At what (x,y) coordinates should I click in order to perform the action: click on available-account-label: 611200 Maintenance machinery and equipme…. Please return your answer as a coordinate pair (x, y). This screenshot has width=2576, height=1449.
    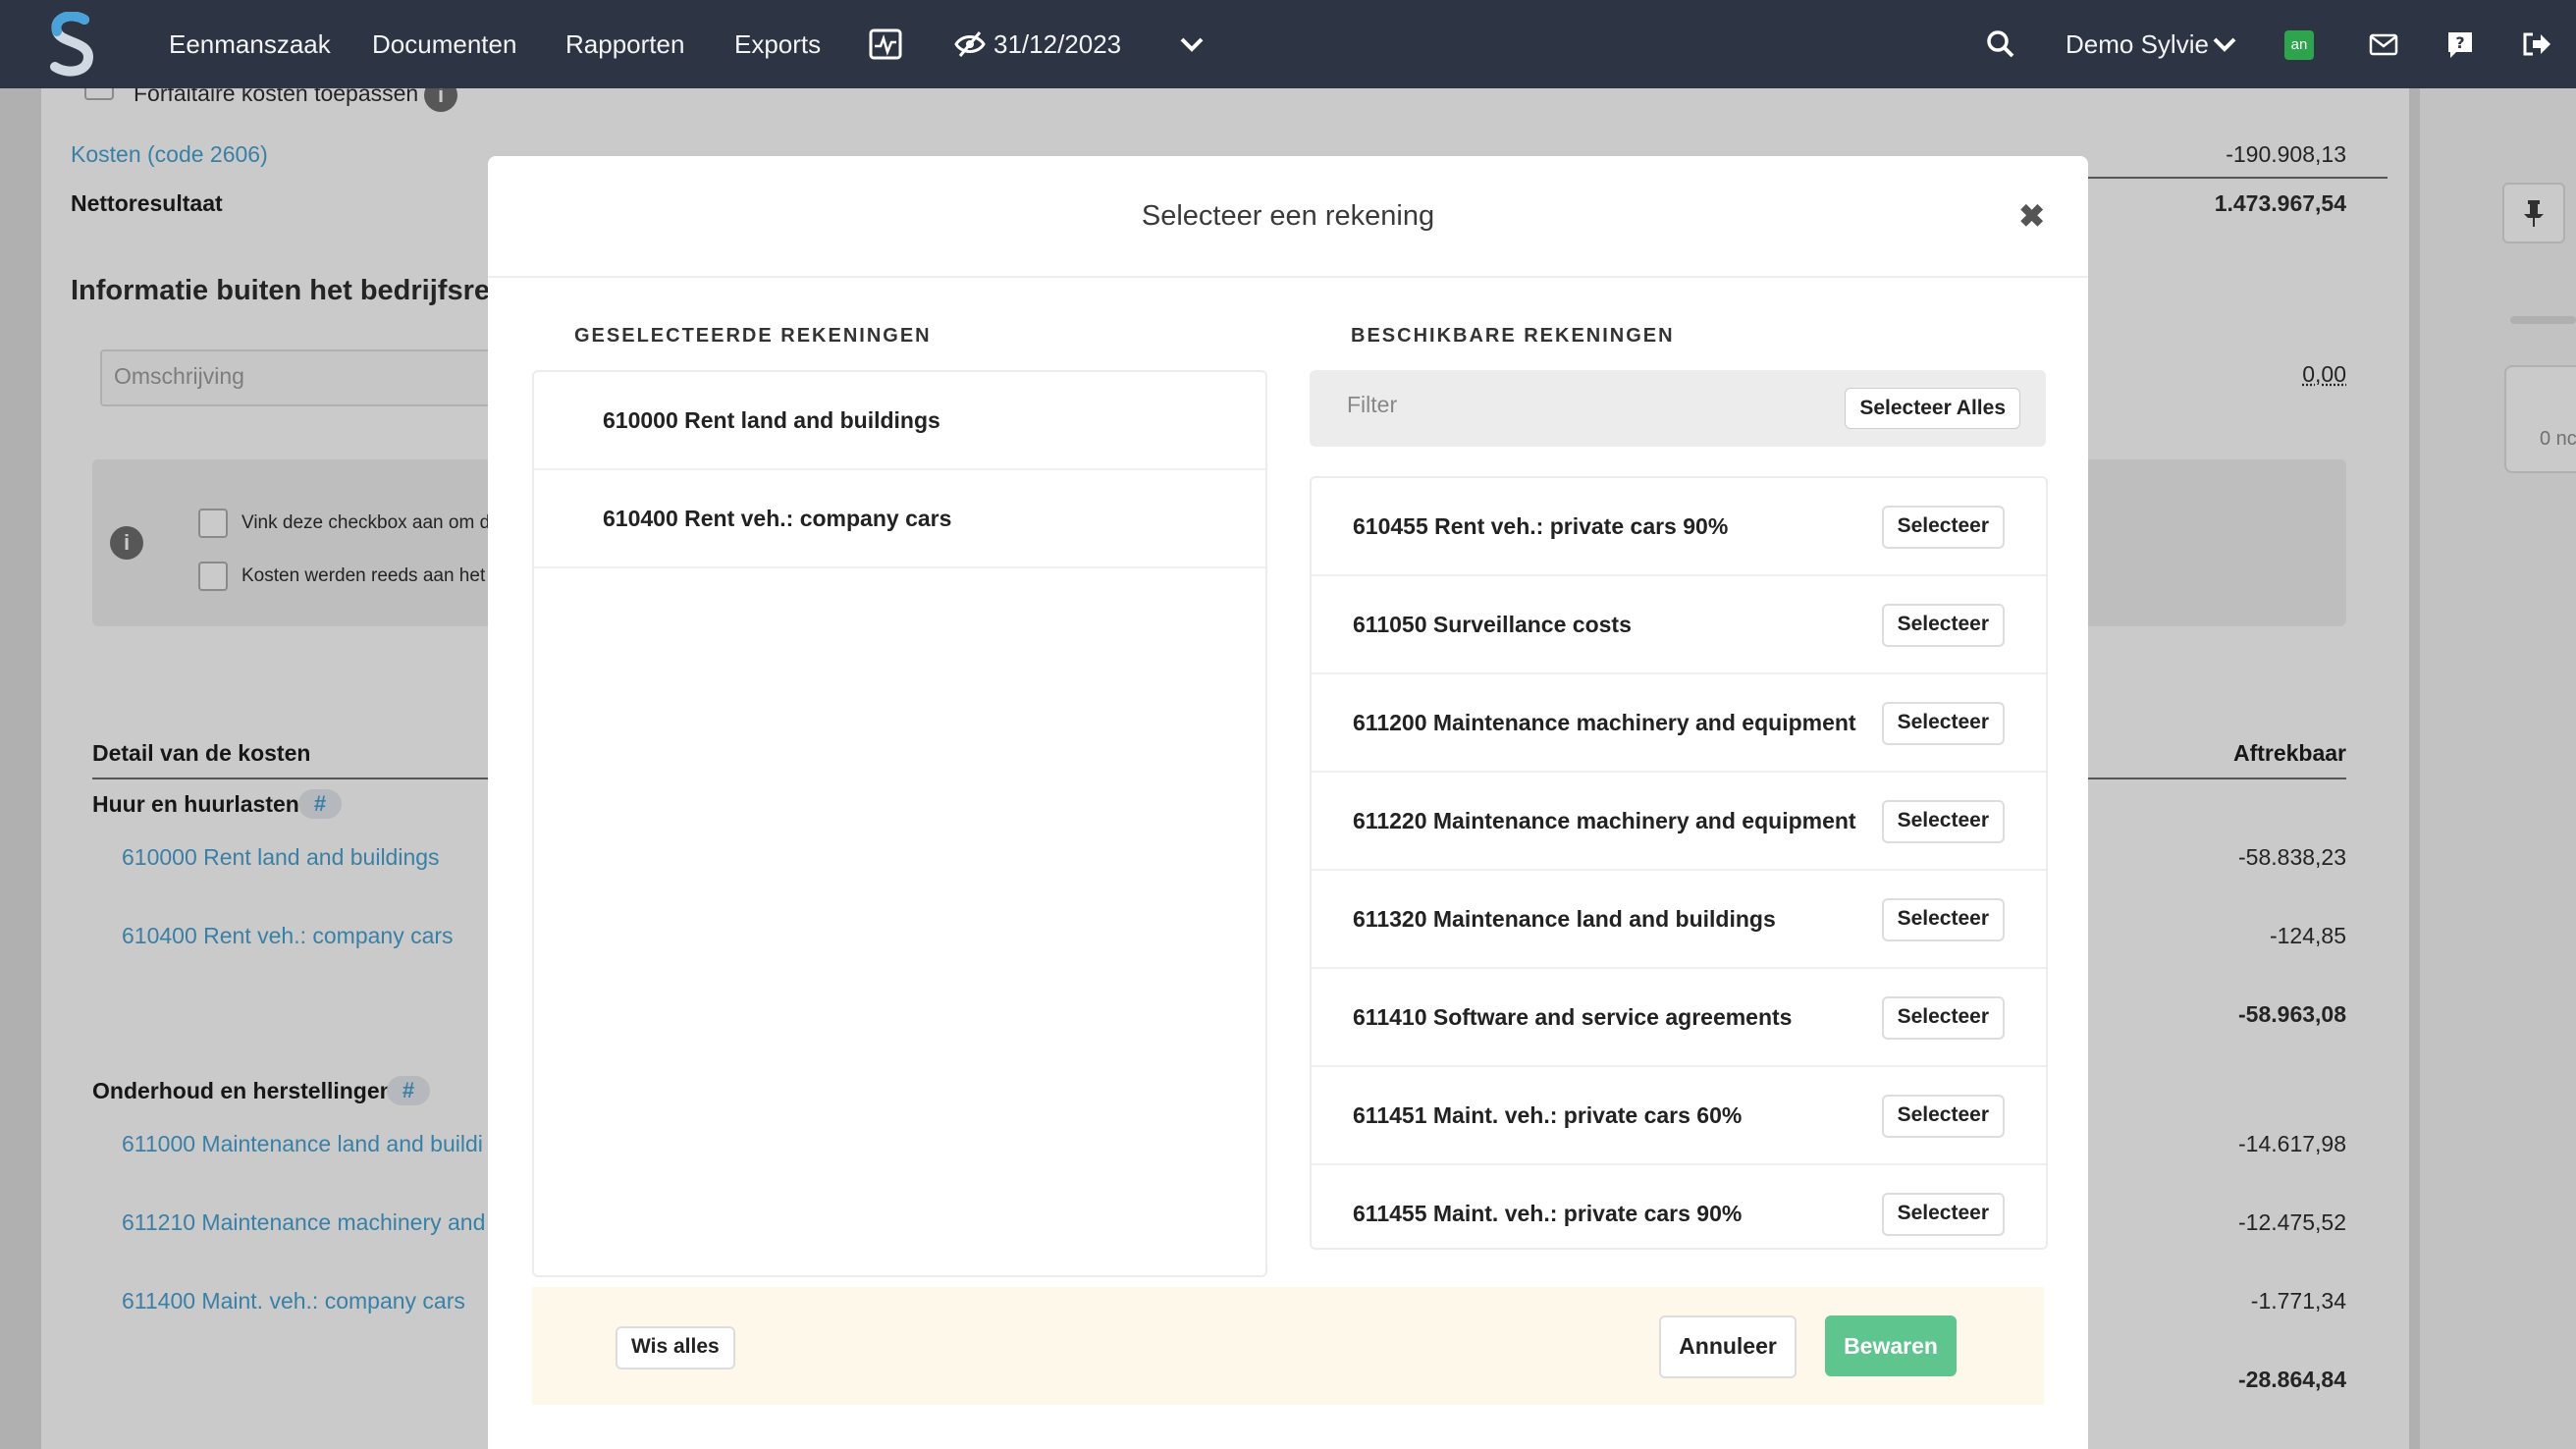
    Looking at the image, I should click on (1604, 722).